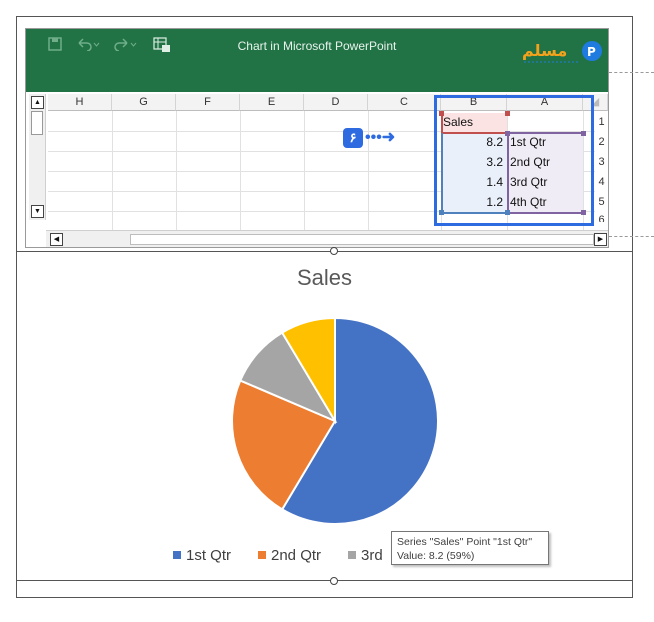  Describe the element at coordinates (56, 239) in the screenshot. I see `scroll-left-icon: ◀` at that location.